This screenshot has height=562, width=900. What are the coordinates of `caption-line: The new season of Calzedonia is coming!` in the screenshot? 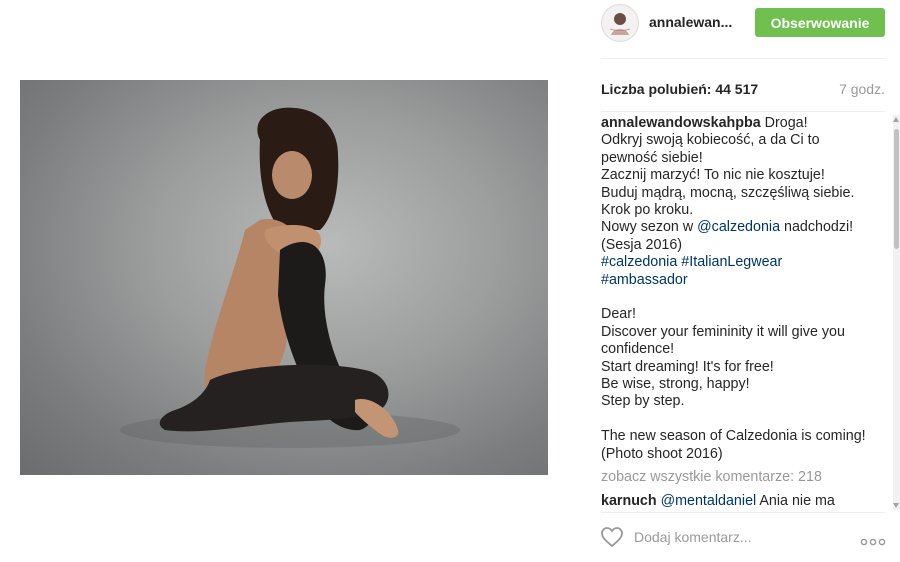 It's located at (733, 436).